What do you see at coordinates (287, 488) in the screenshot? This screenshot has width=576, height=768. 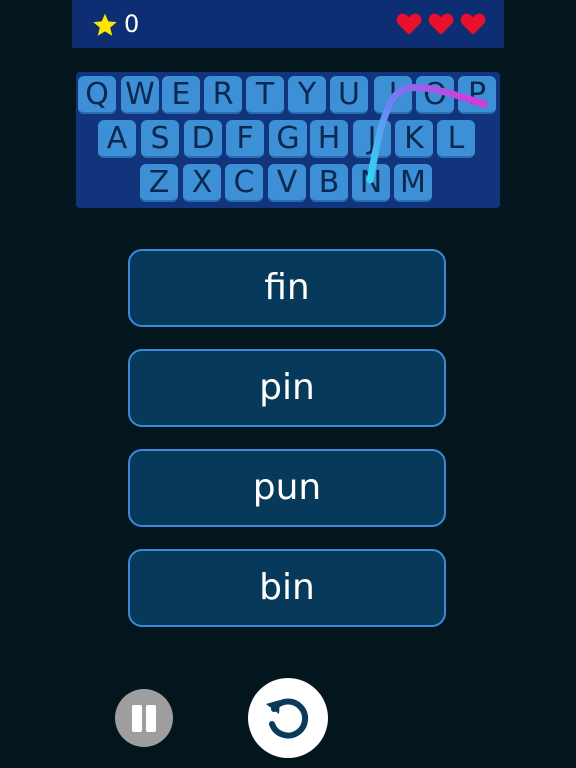 I see `answer-option: pun` at bounding box center [287, 488].